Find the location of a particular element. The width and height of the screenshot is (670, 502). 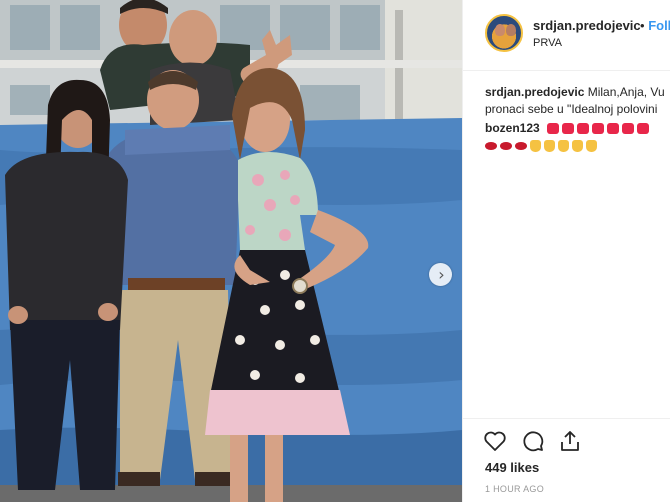

likes-count: 449 likes is located at coordinates (512, 467).